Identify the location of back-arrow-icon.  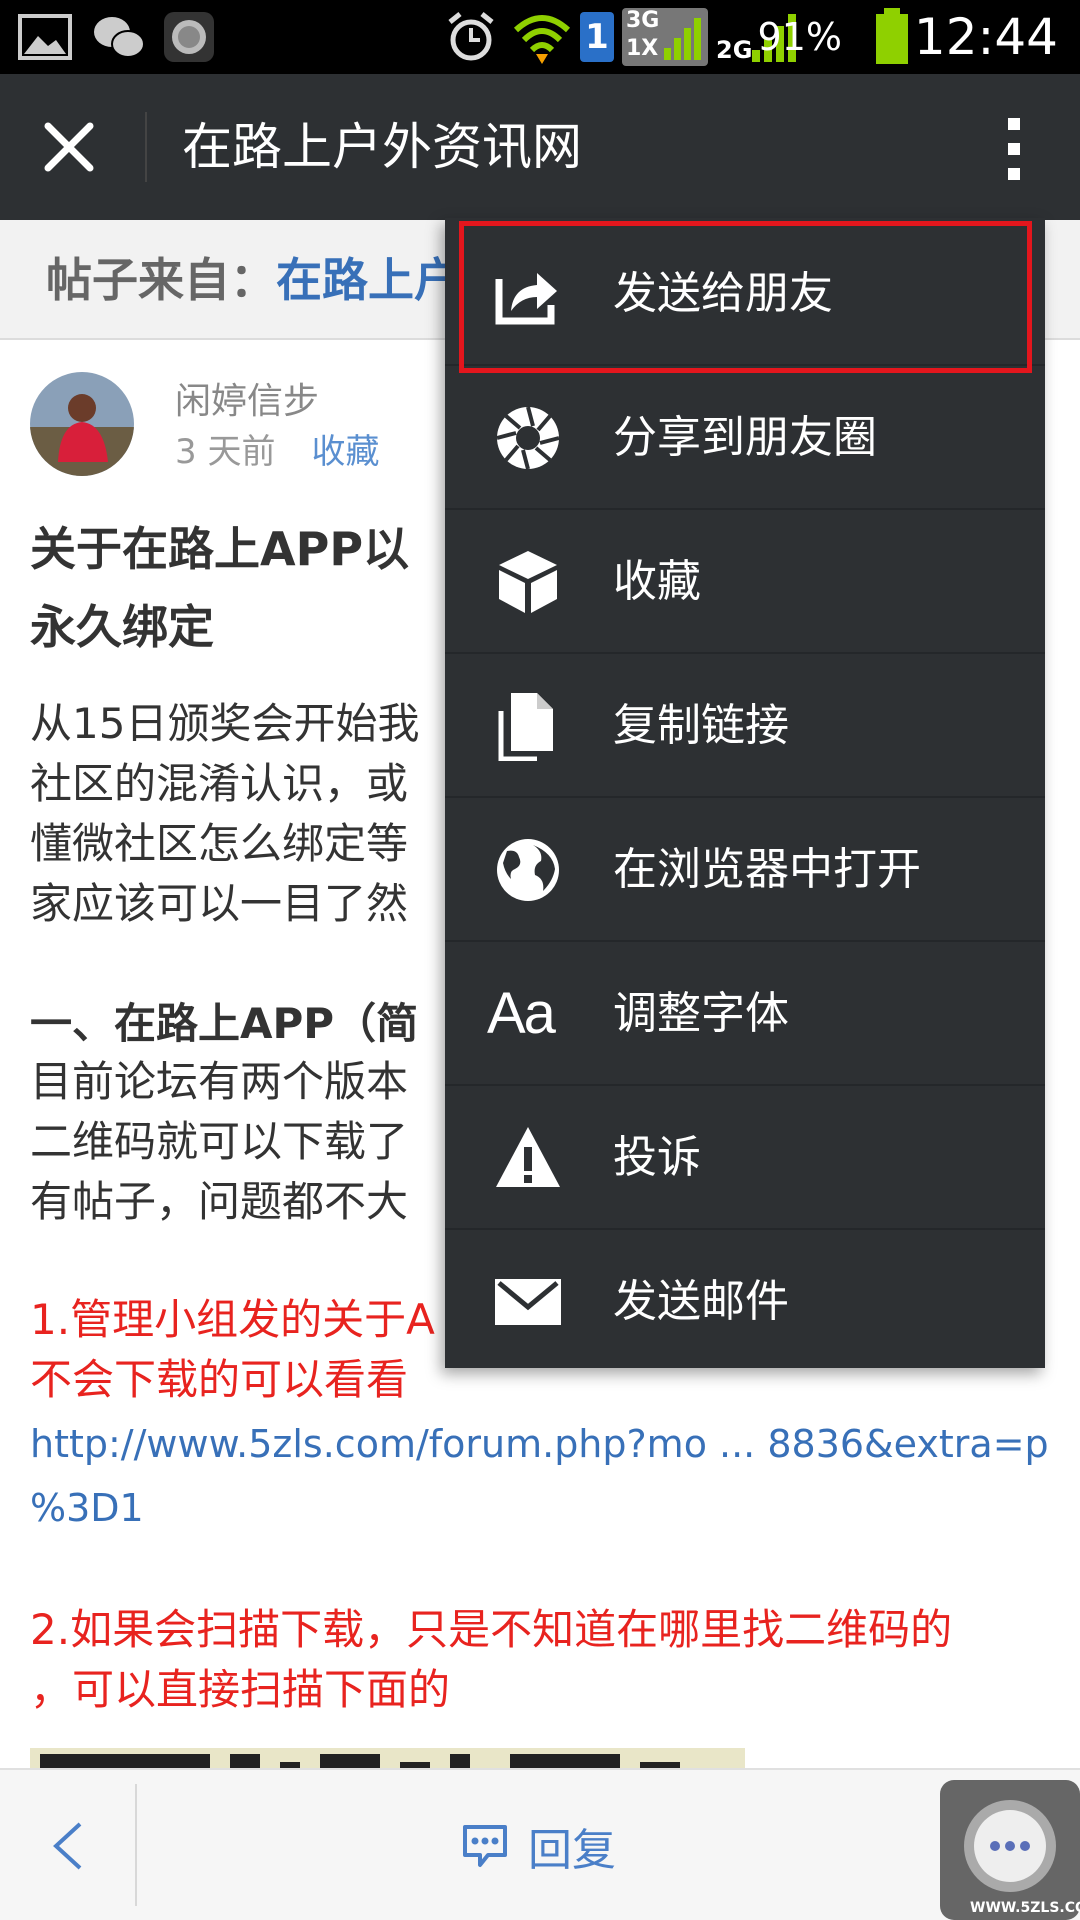
(70, 1846).